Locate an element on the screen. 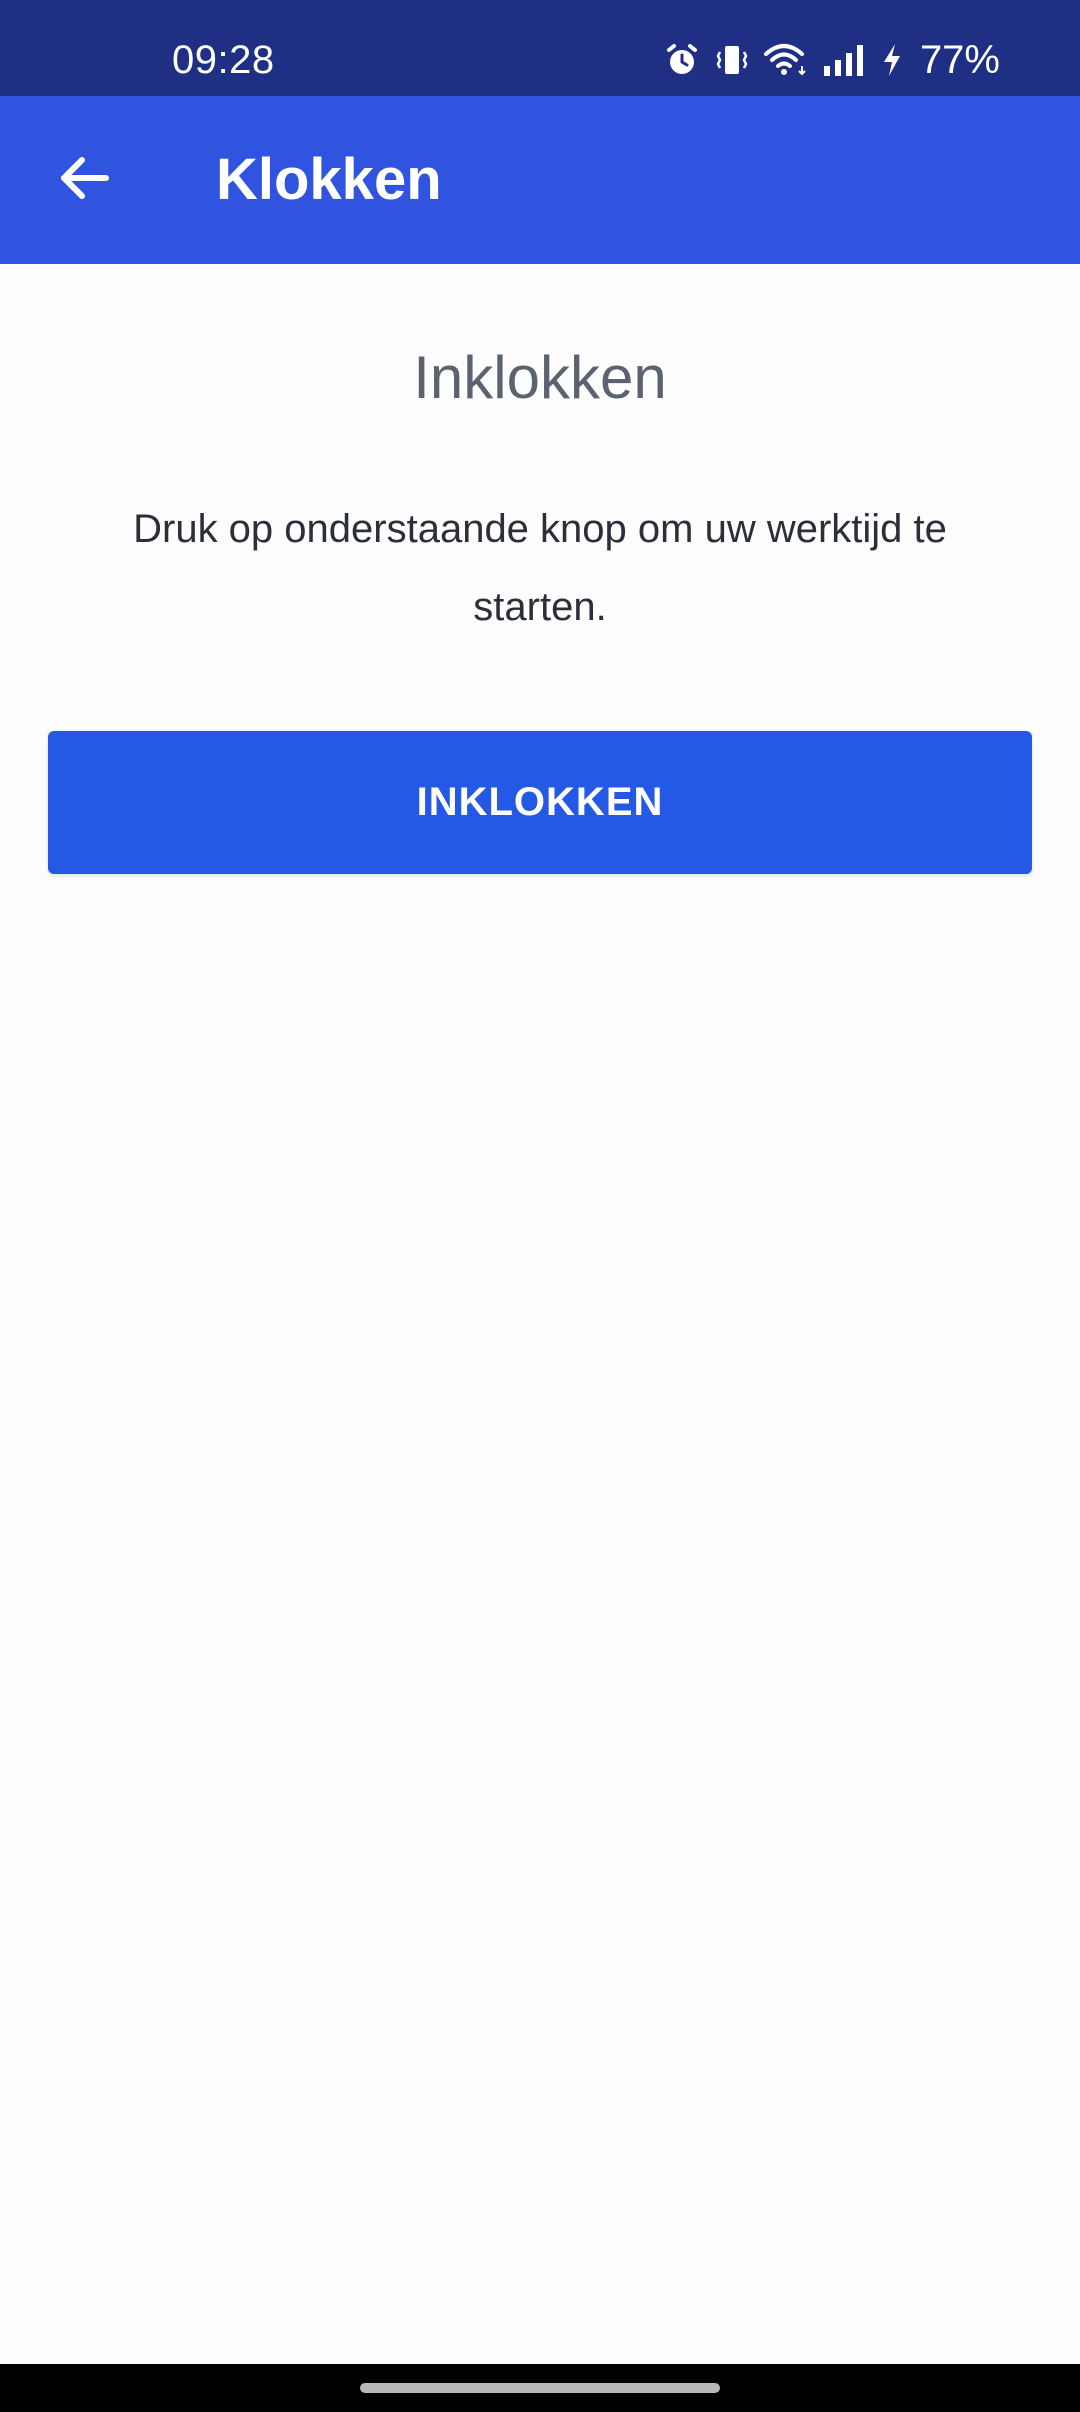  home-indicator is located at coordinates (540, 2388).